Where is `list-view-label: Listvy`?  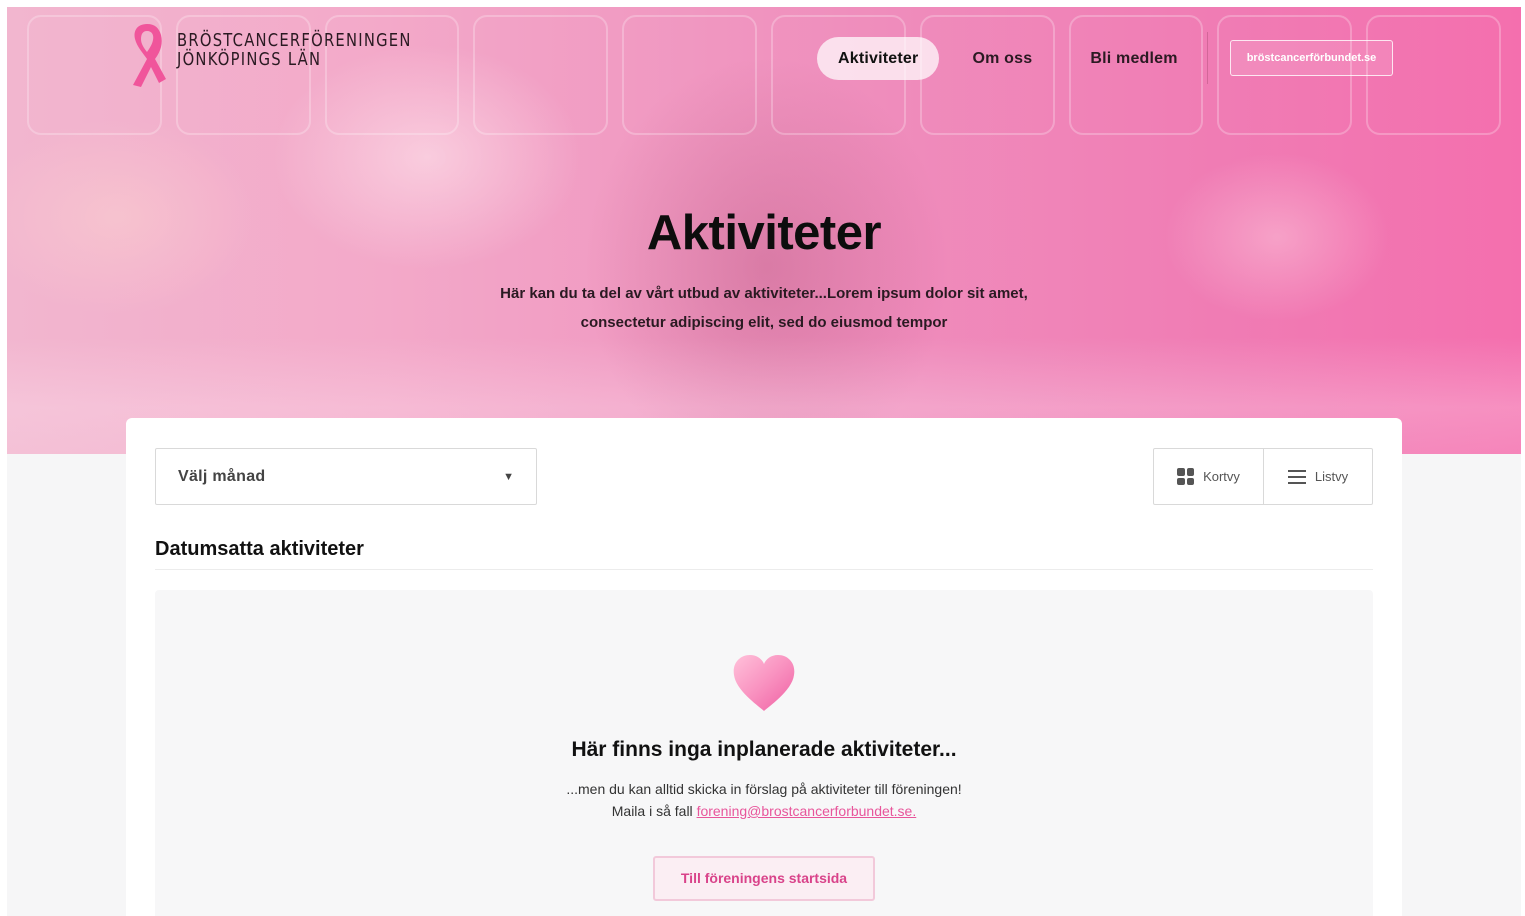 list-view-label: Listvy is located at coordinates (1331, 476).